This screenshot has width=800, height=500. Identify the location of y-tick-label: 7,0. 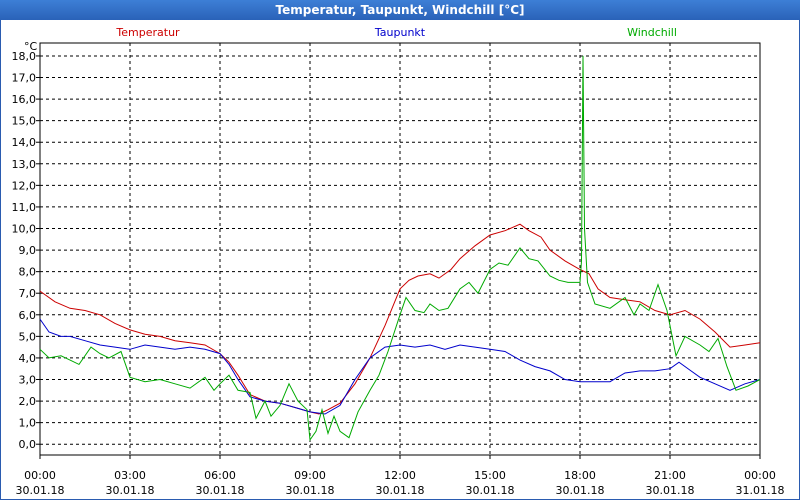
(28, 293).